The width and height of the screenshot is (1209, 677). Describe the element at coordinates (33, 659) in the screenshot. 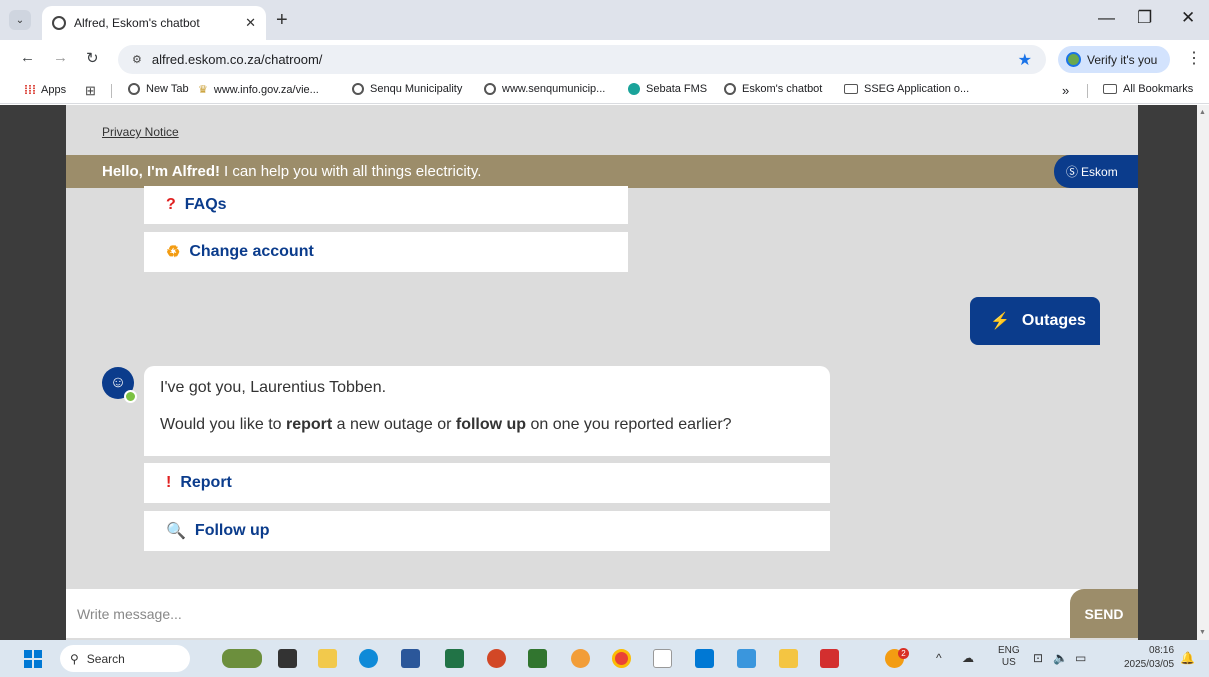

I see `windows-start-icon` at that location.